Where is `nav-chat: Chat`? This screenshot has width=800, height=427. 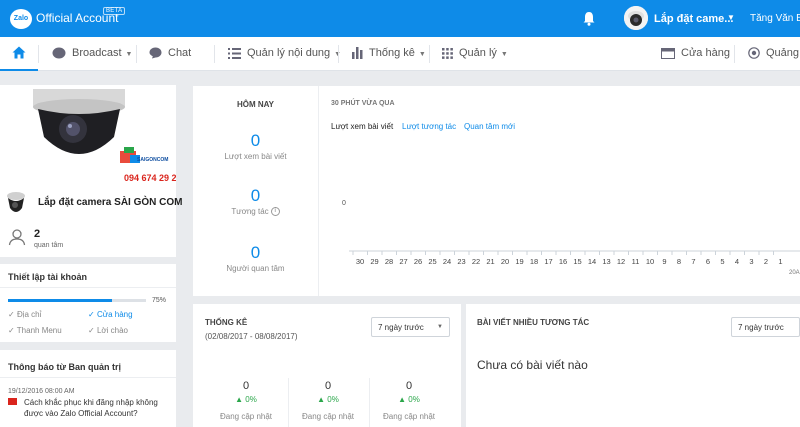
nav-chat: Chat is located at coordinates (170, 53).